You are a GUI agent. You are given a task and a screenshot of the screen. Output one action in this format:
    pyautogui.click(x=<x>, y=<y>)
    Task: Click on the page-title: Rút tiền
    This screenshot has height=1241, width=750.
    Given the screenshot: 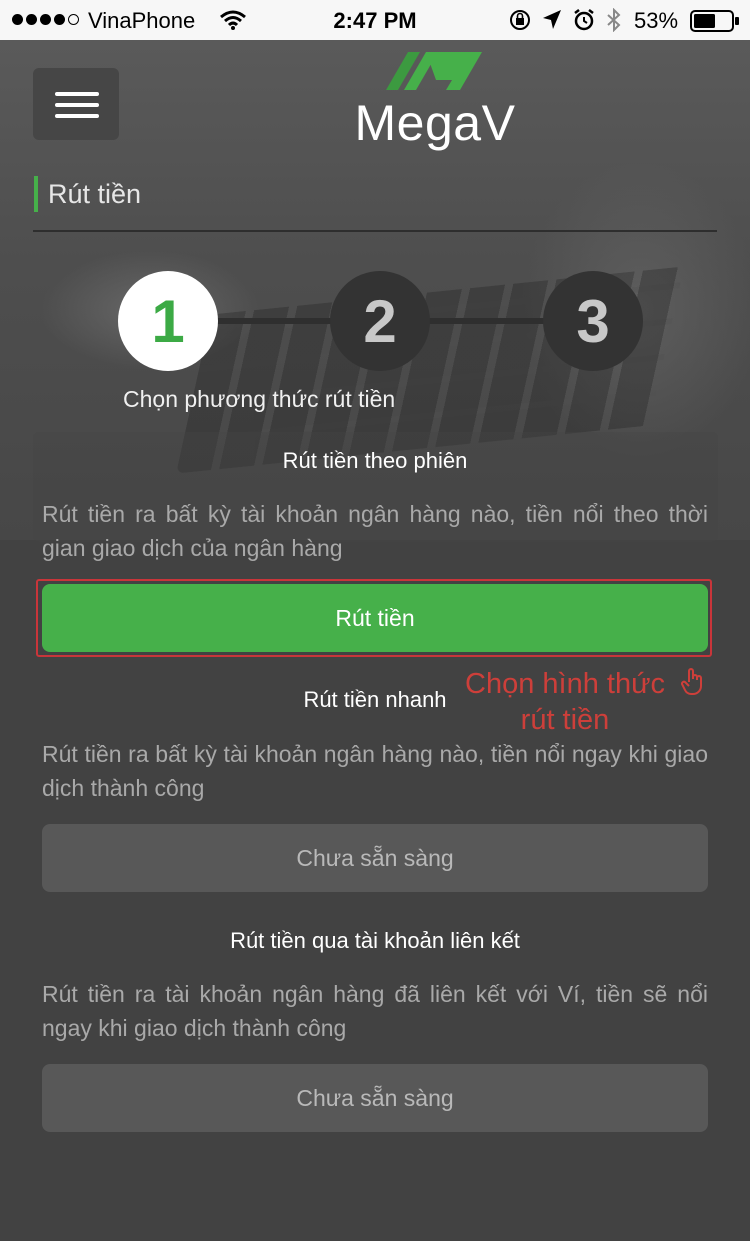 What is the action you would take?
    pyautogui.click(x=87, y=194)
    